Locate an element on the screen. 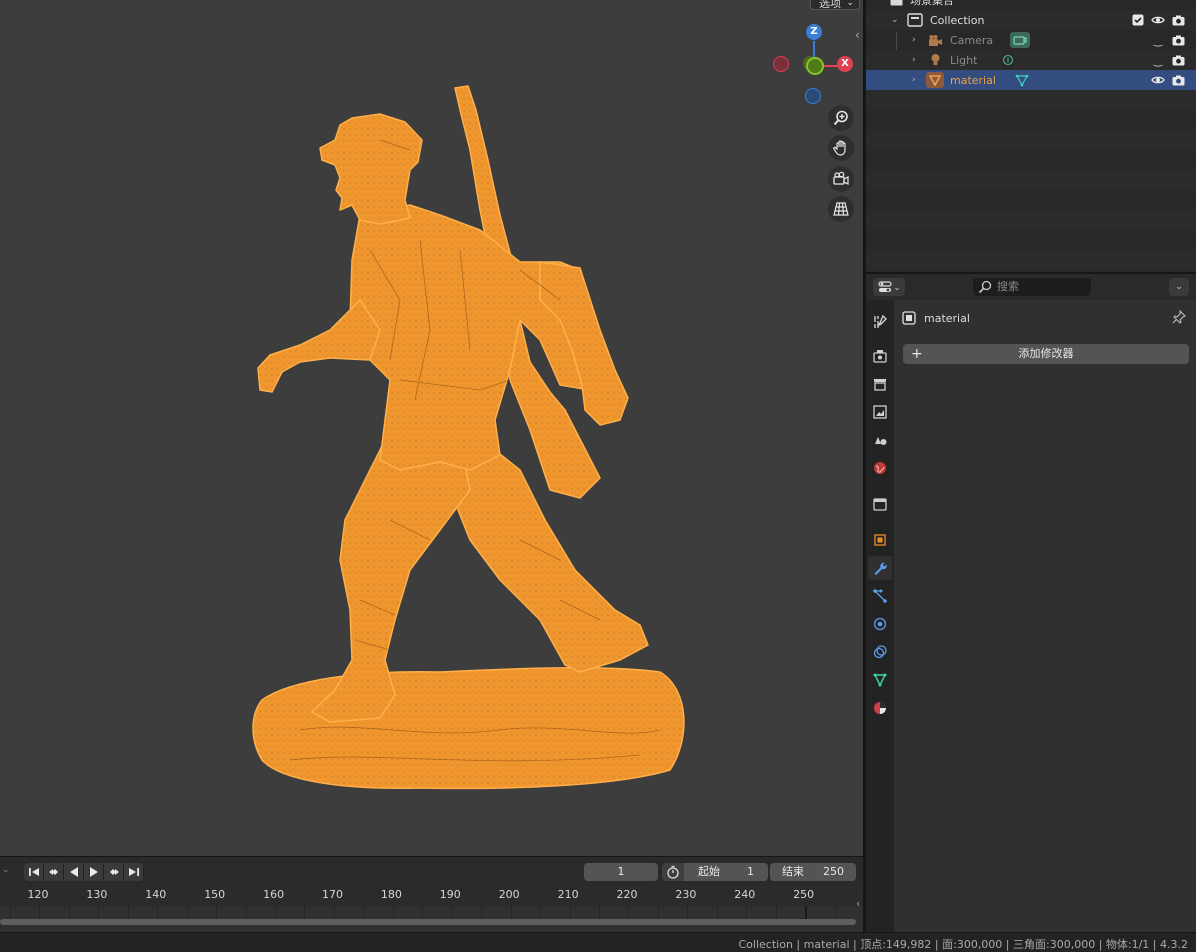 This screenshot has width=1196, height=952. prev-keyframe-icon is located at coordinates (53, 872).